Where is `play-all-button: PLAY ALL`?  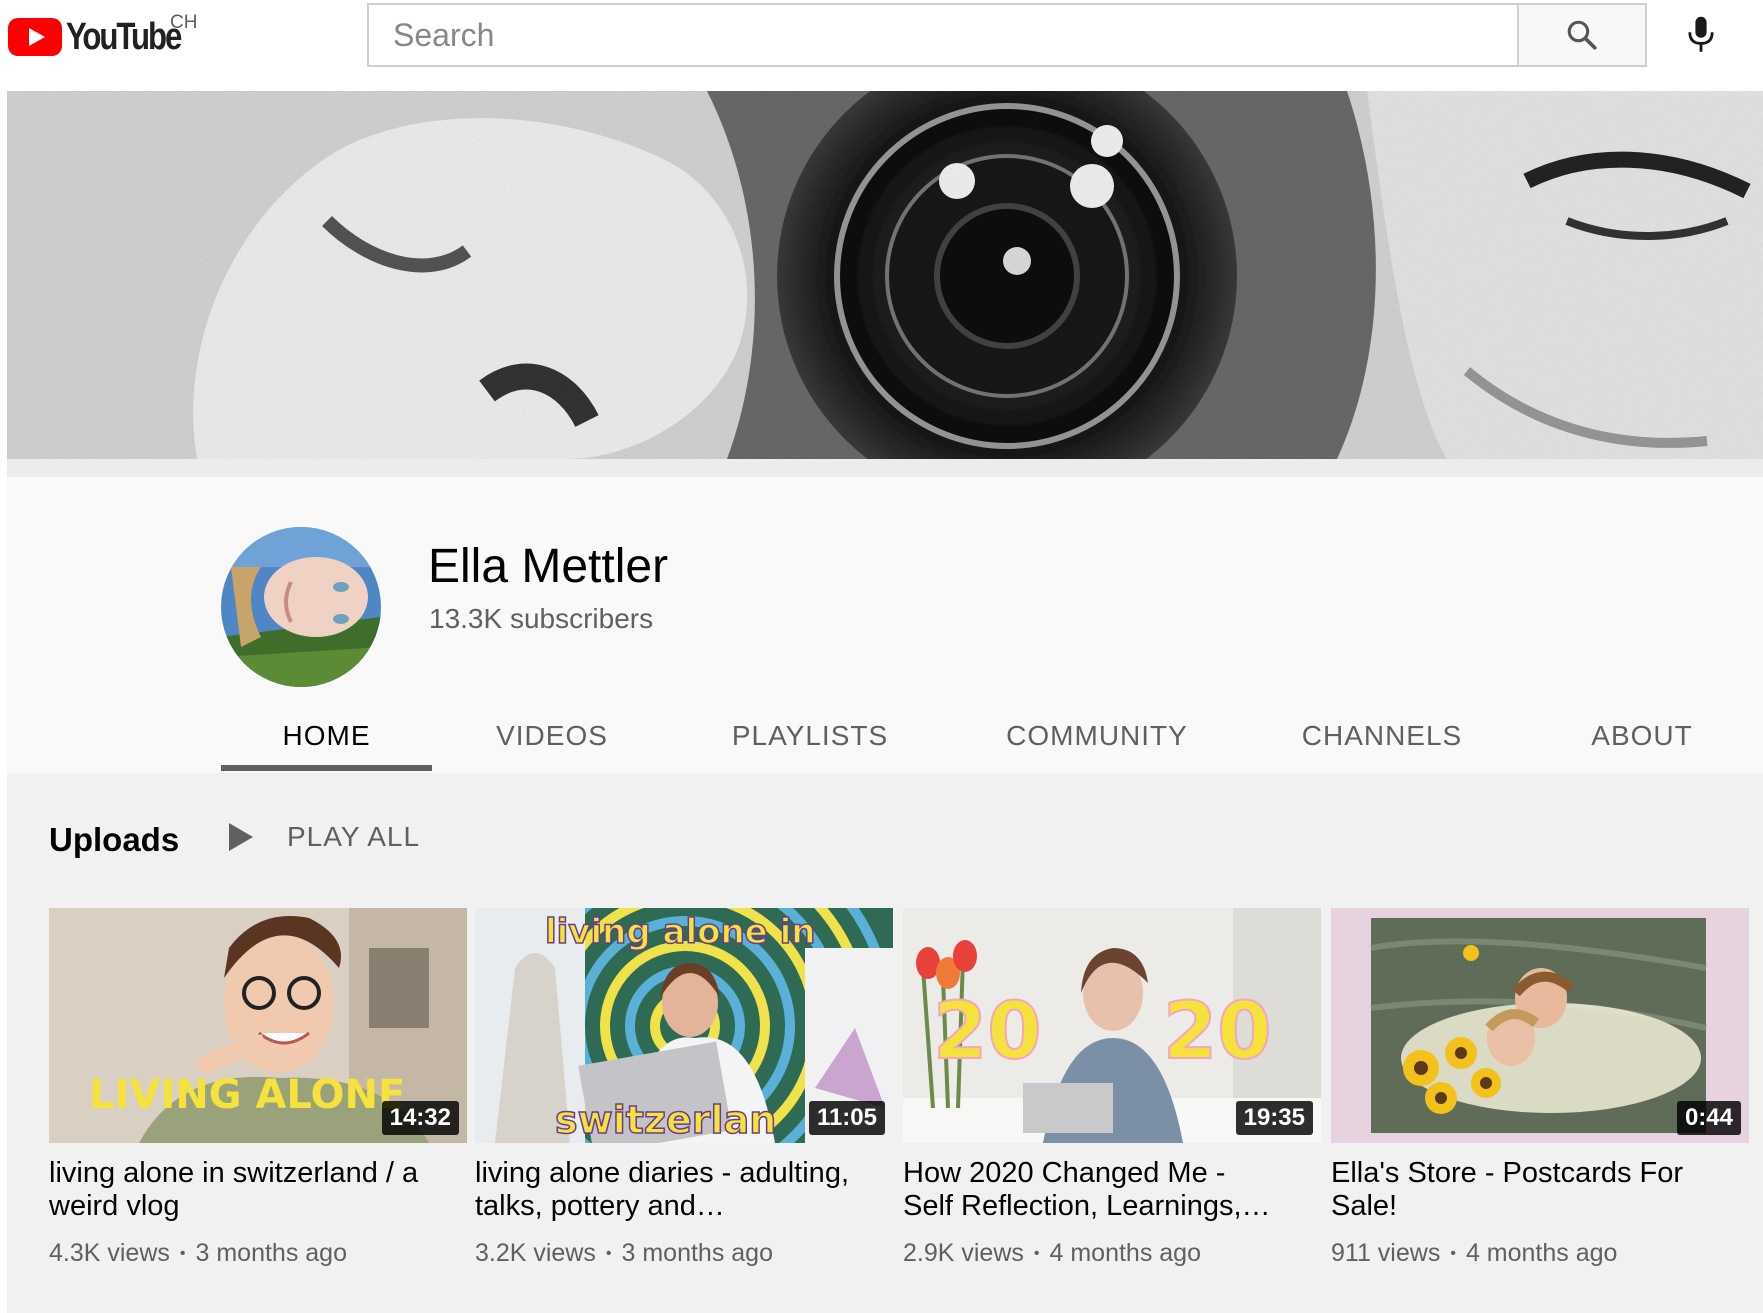
play-all-button: PLAY ALL is located at coordinates (324, 837).